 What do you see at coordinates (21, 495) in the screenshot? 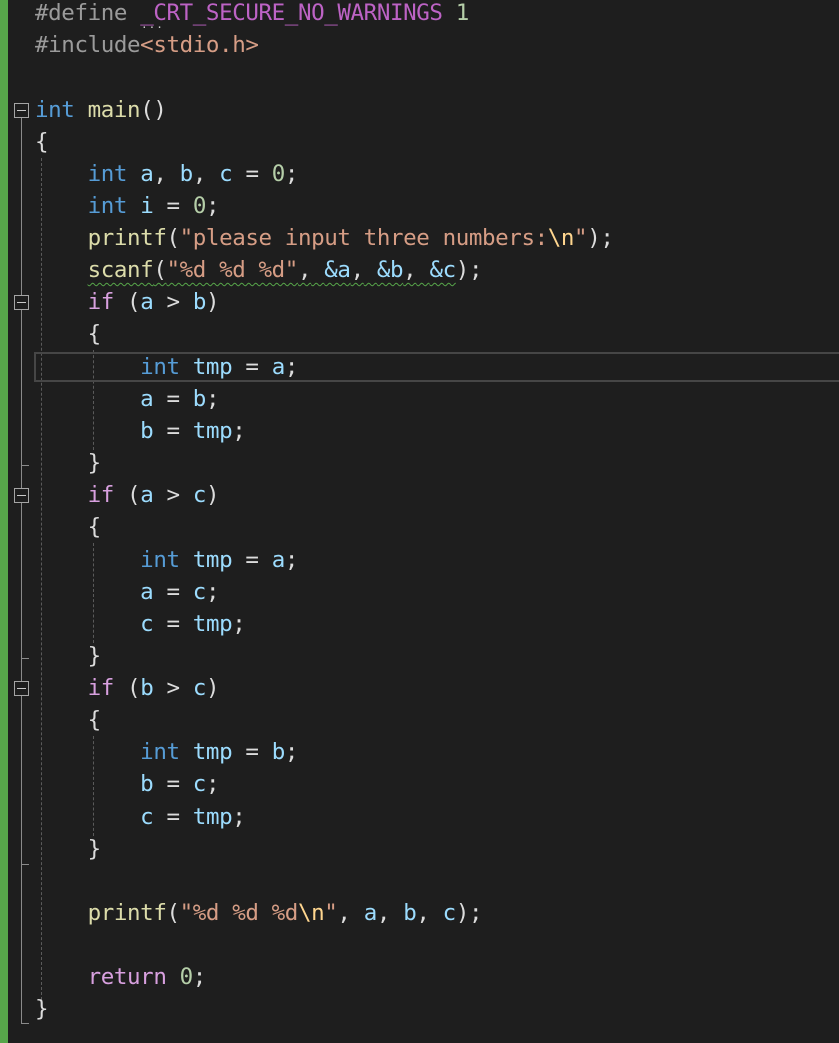
I see `fold-if2-button` at bounding box center [21, 495].